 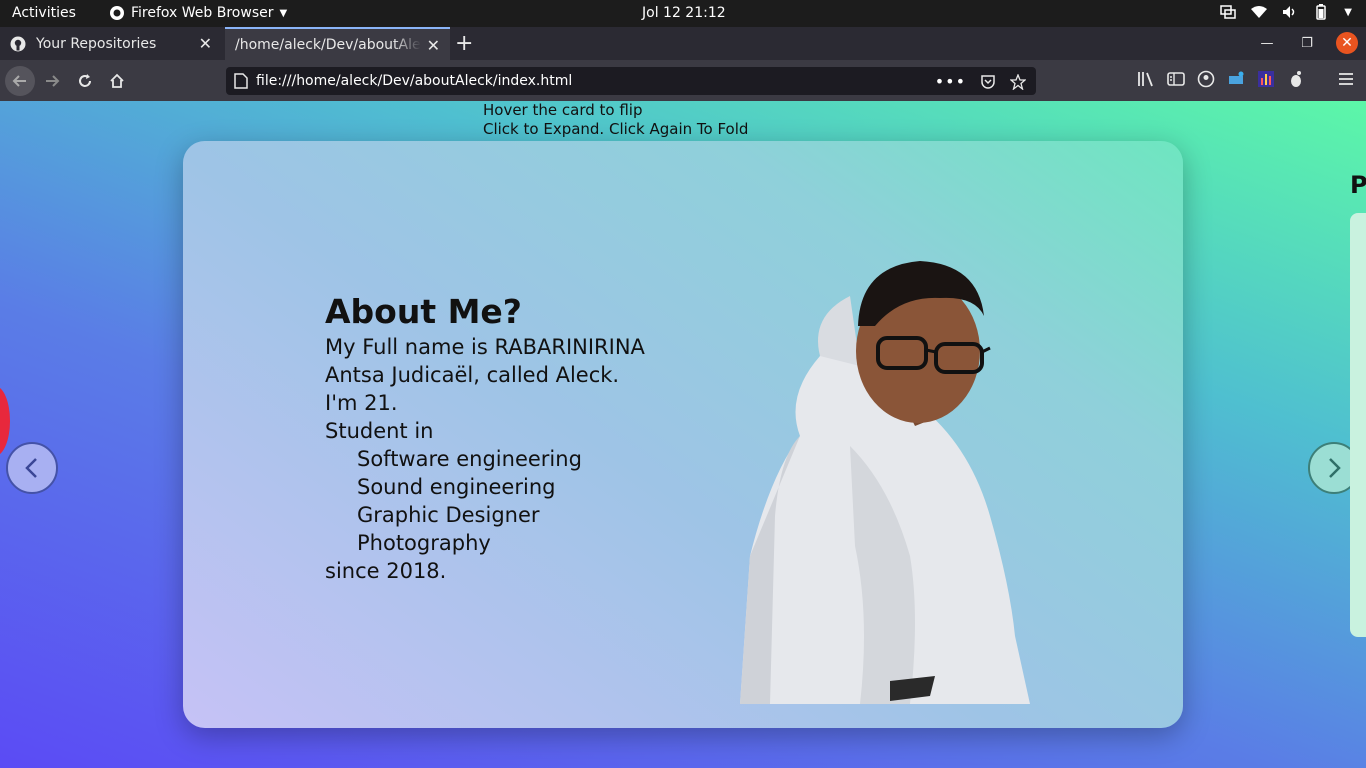 I want to click on system-tray: ▼, so click(x=1286, y=12).